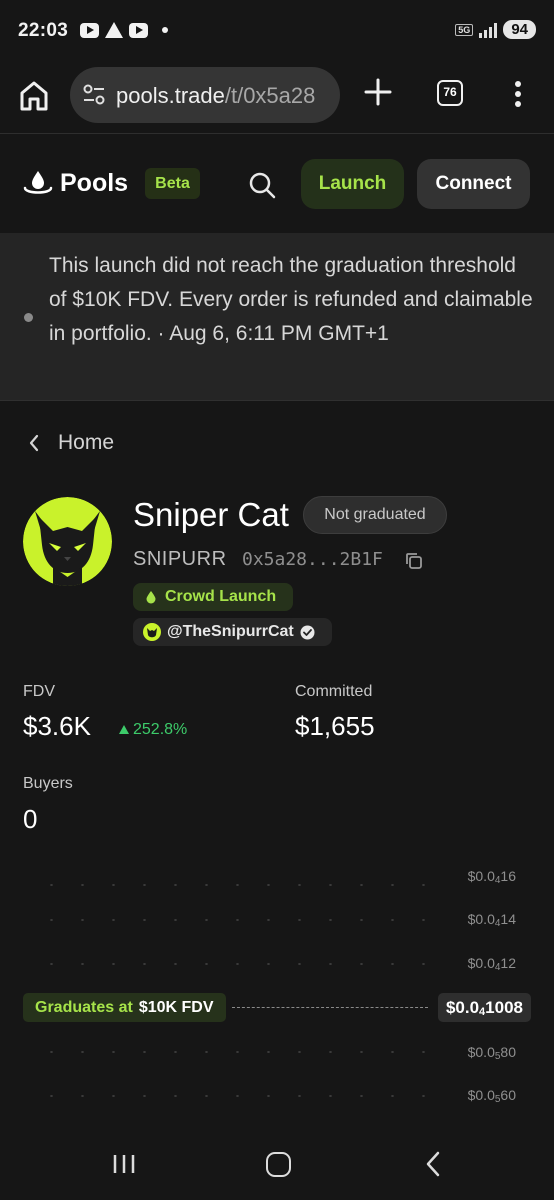 The image size is (554, 1200). What do you see at coordinates (28, 317) in the screenshot?
I see `status-dot-icon` at bounding box center [28, 317].